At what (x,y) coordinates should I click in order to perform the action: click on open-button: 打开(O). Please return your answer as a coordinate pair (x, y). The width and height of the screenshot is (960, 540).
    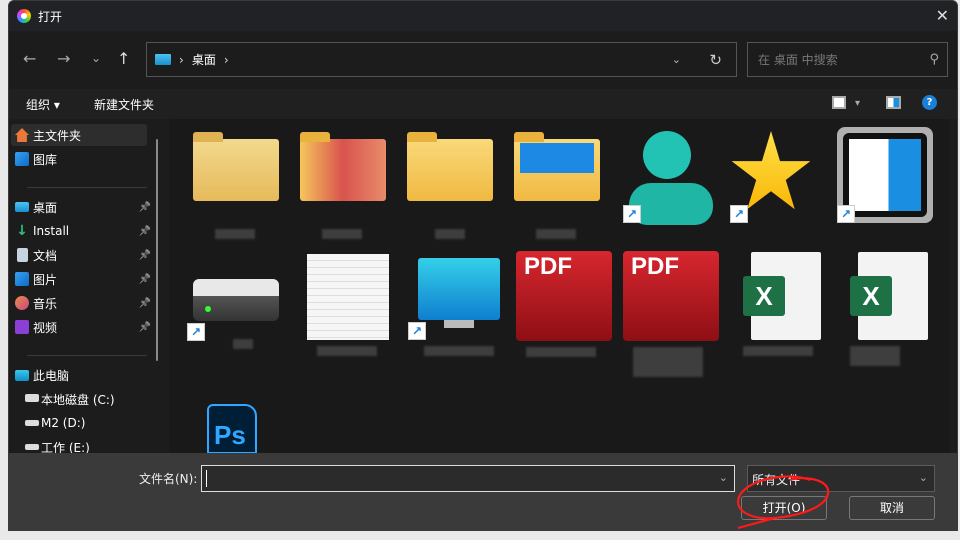
    Looking at the image, I should click on (784, 508).